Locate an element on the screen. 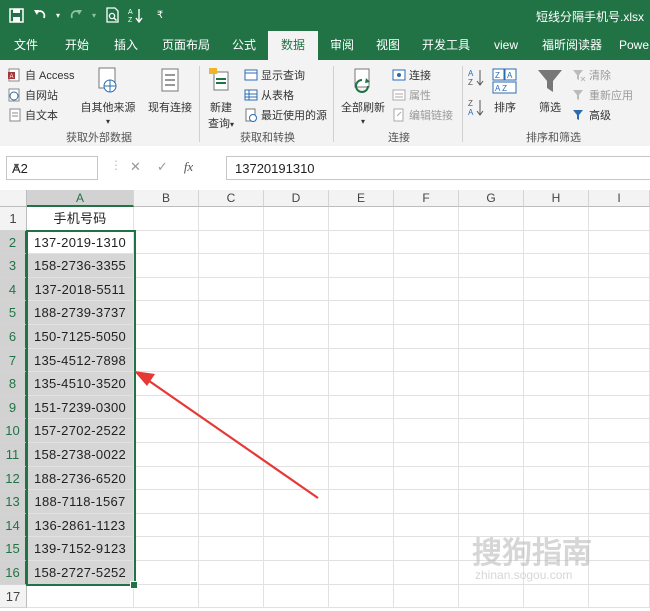  annotation-arrow is located at coordinates (226, 435).